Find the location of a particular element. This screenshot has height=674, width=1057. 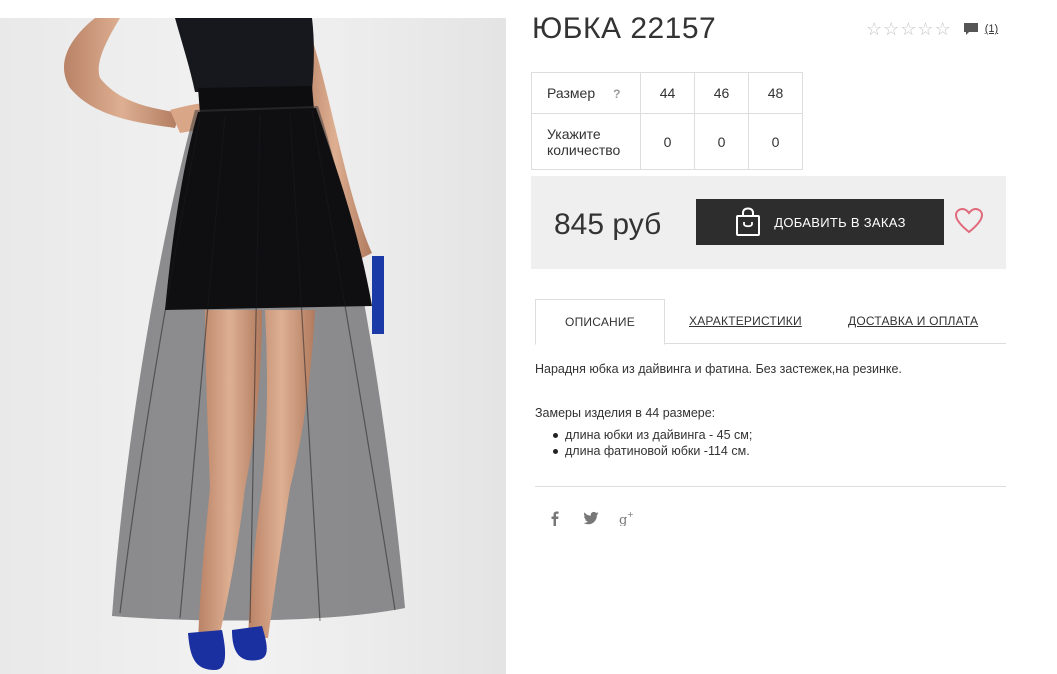

size-row: Размер? 44 46 48 is located at coordinates (667, 93).